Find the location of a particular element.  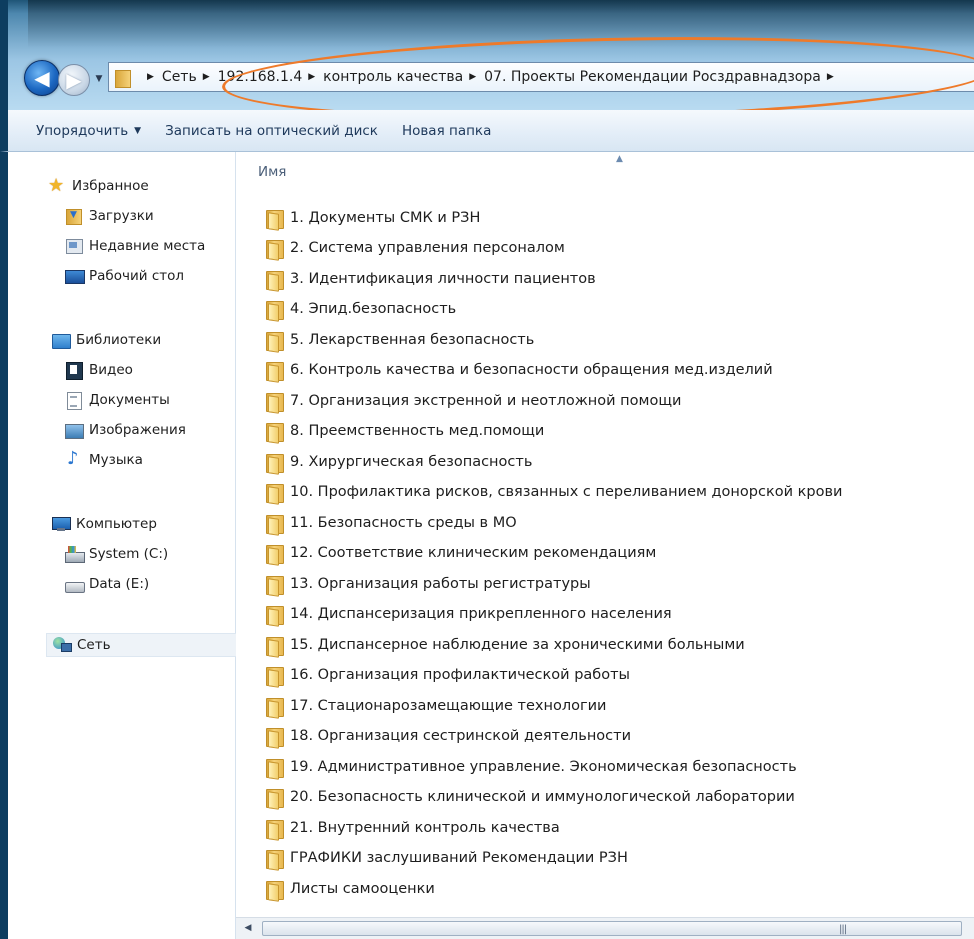

sidebar-item-video: Видео is located at coordinates (99, 370).